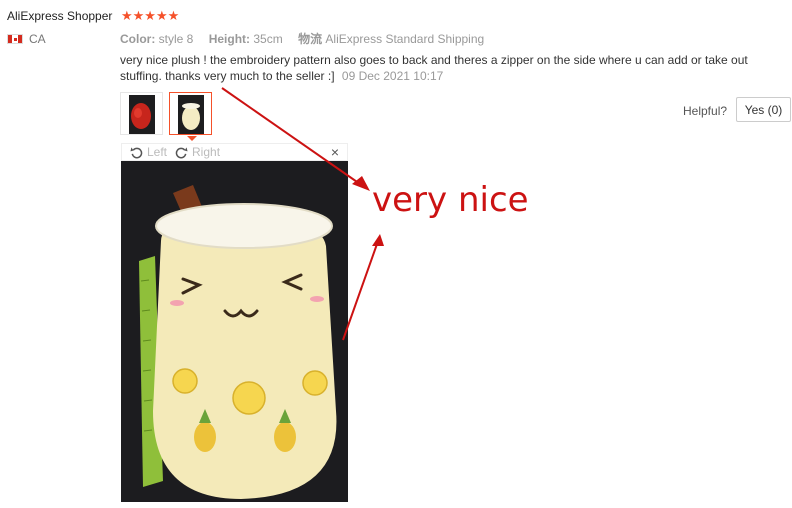 Image resolution: width=792 pixels, height=508 pixels. What do you see at coordinates (268, 39) in the screenshot?
I see `height-value: 35cm` at bounding box center [268, 39].